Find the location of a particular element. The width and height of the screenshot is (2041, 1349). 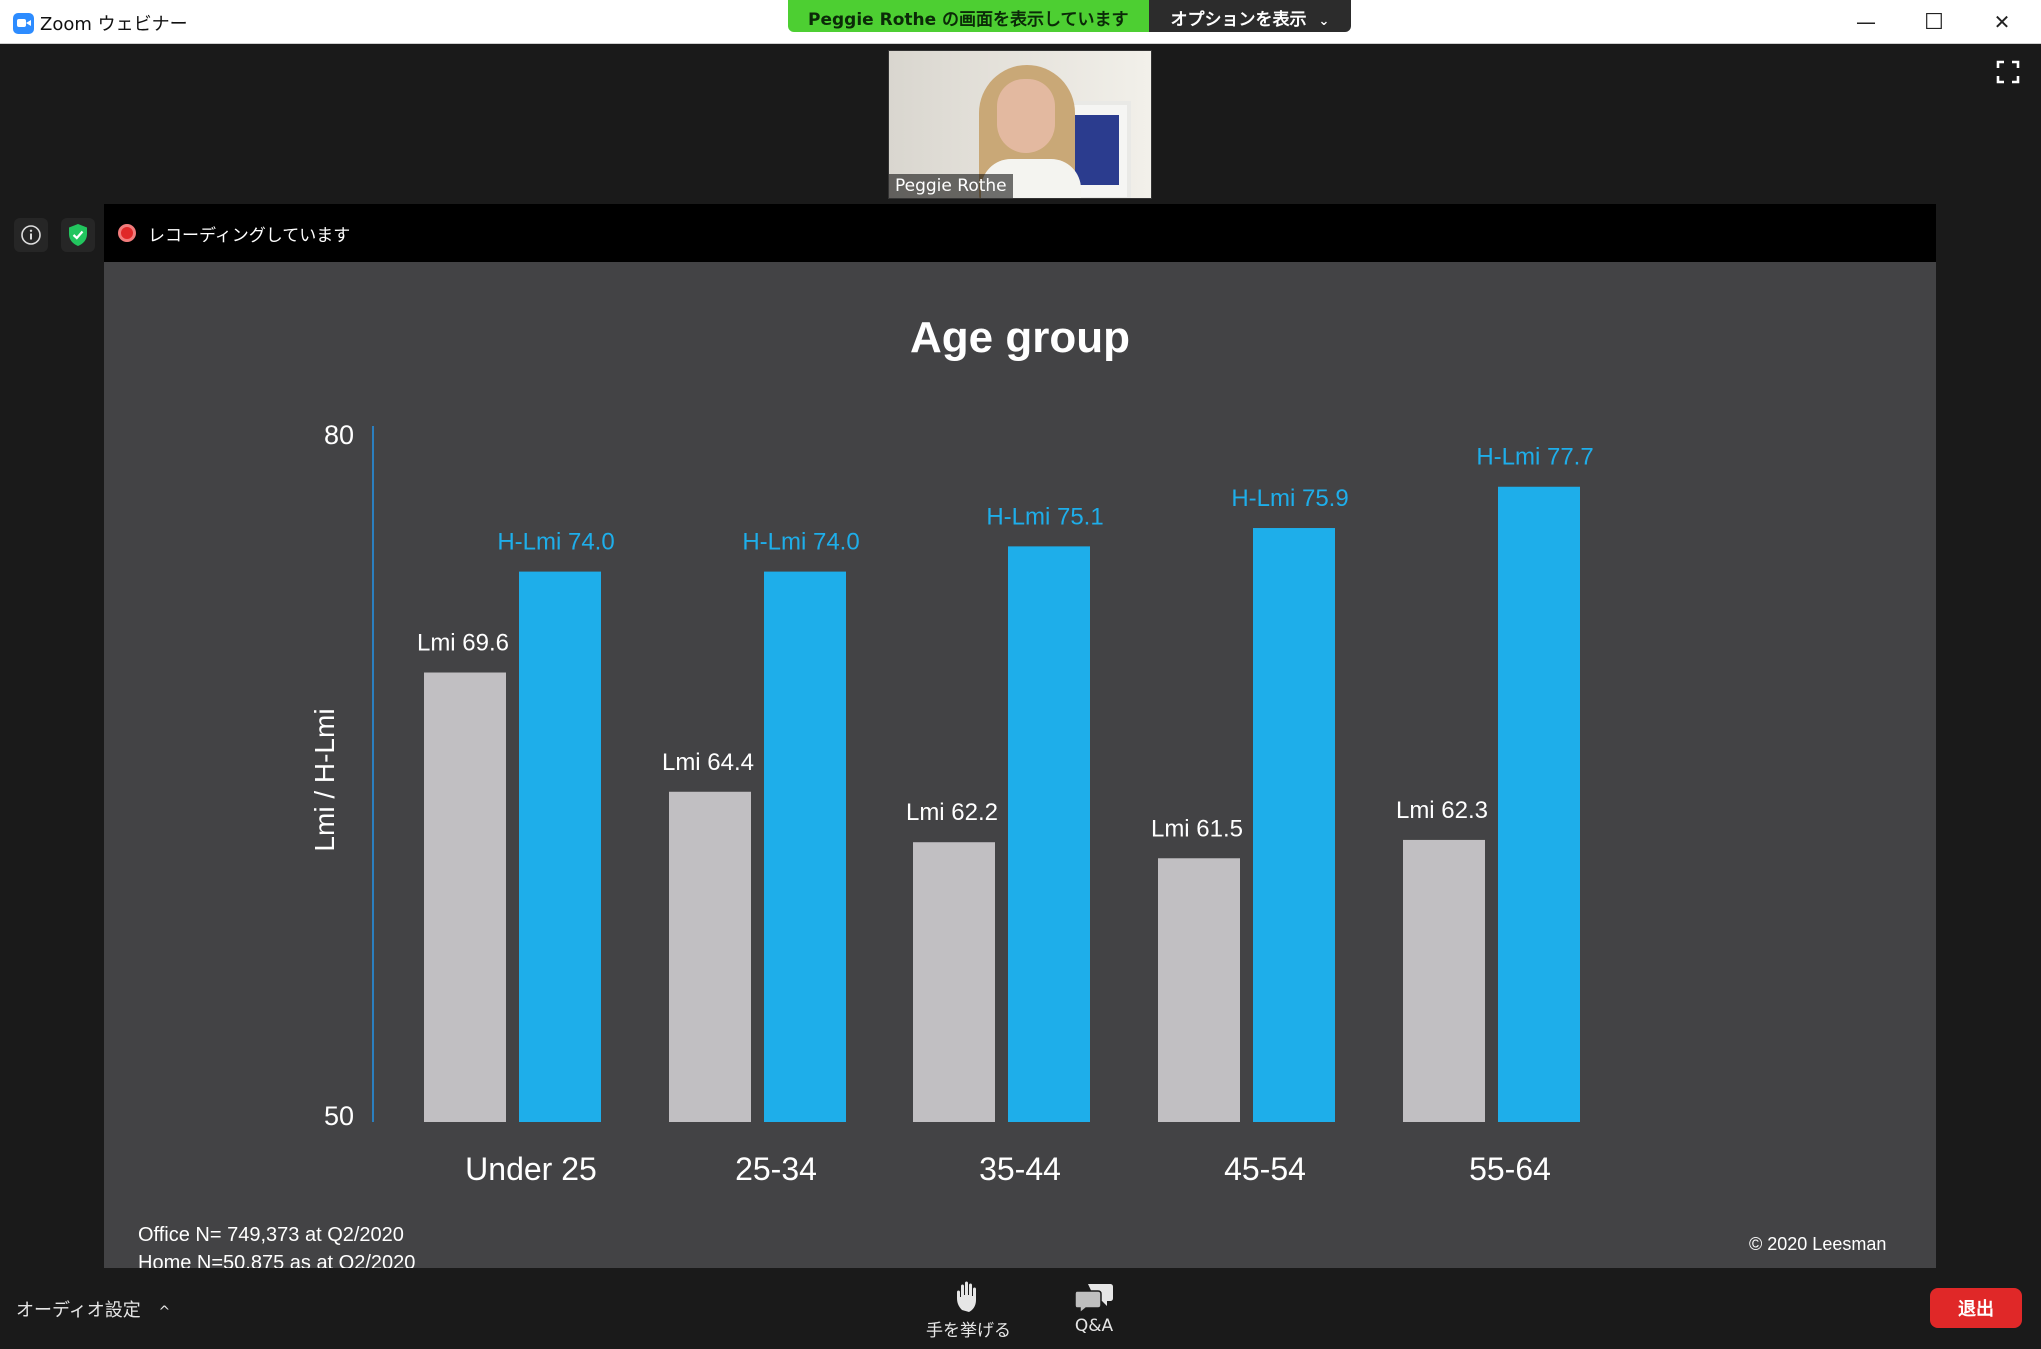

shield-check-icon is located at coordinates (78, 235).